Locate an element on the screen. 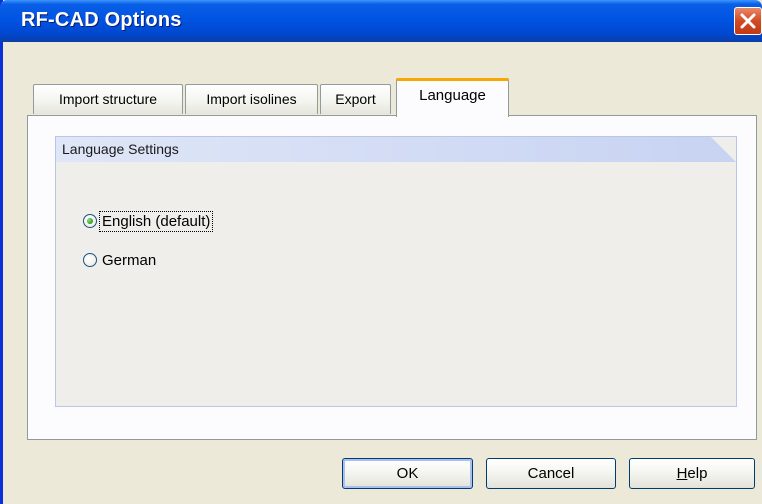 The image size is (762, 504). radio-label-german: German is located at coordinates (129, 260).